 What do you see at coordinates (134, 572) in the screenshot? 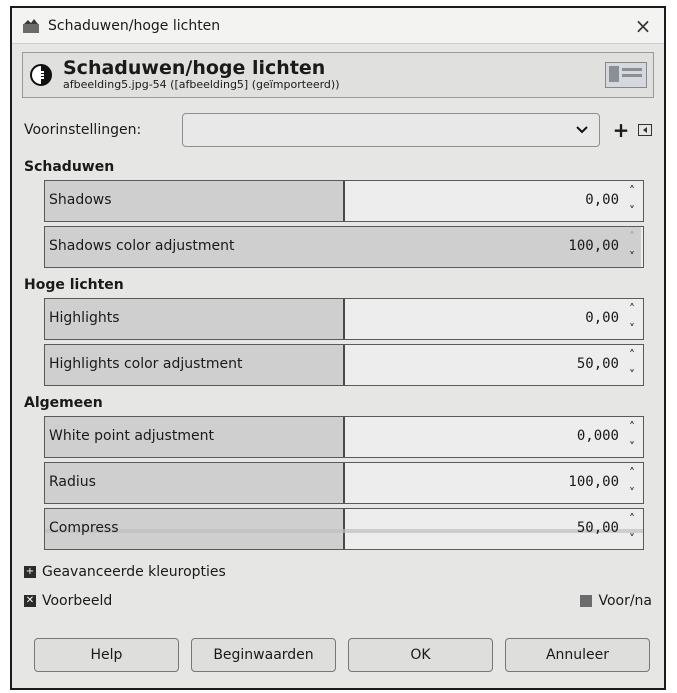
I see `expander-label: Geavanceerde kleuropties` at bounding box center [134, 572].